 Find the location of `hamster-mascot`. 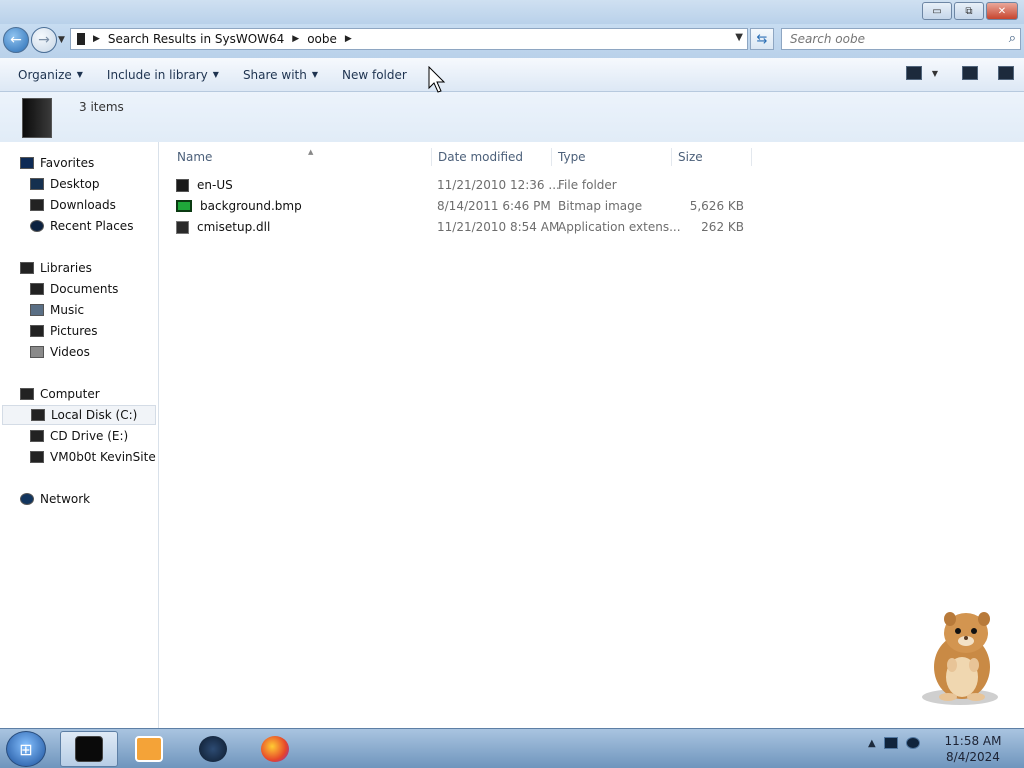

hamster-mascot is located at coordinates (960, 658).